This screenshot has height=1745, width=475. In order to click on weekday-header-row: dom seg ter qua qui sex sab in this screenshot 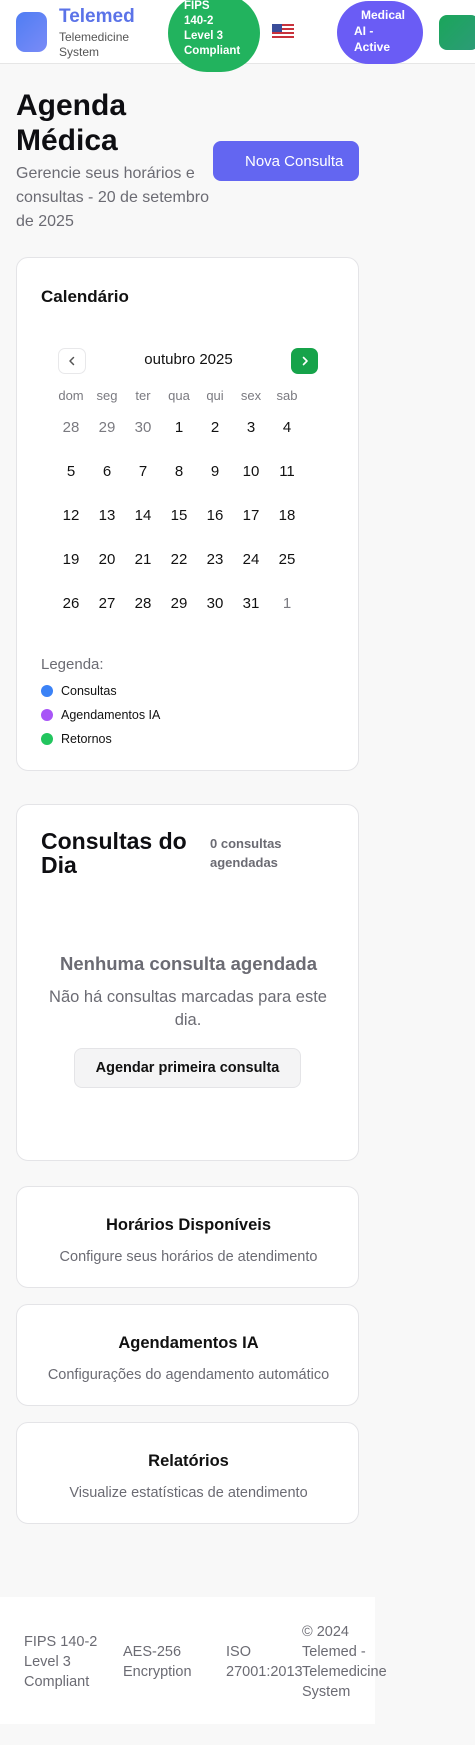, I will do `click(179, 399)`.